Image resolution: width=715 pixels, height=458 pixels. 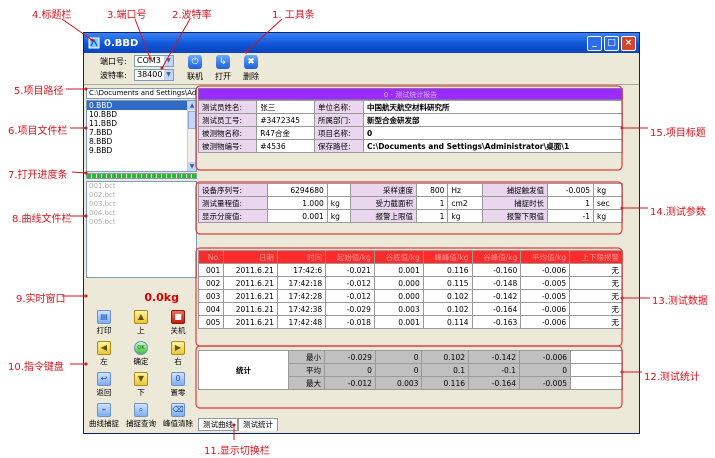 I want to click on data-column-header: 起始值/kg, so click(x=350, y=257).